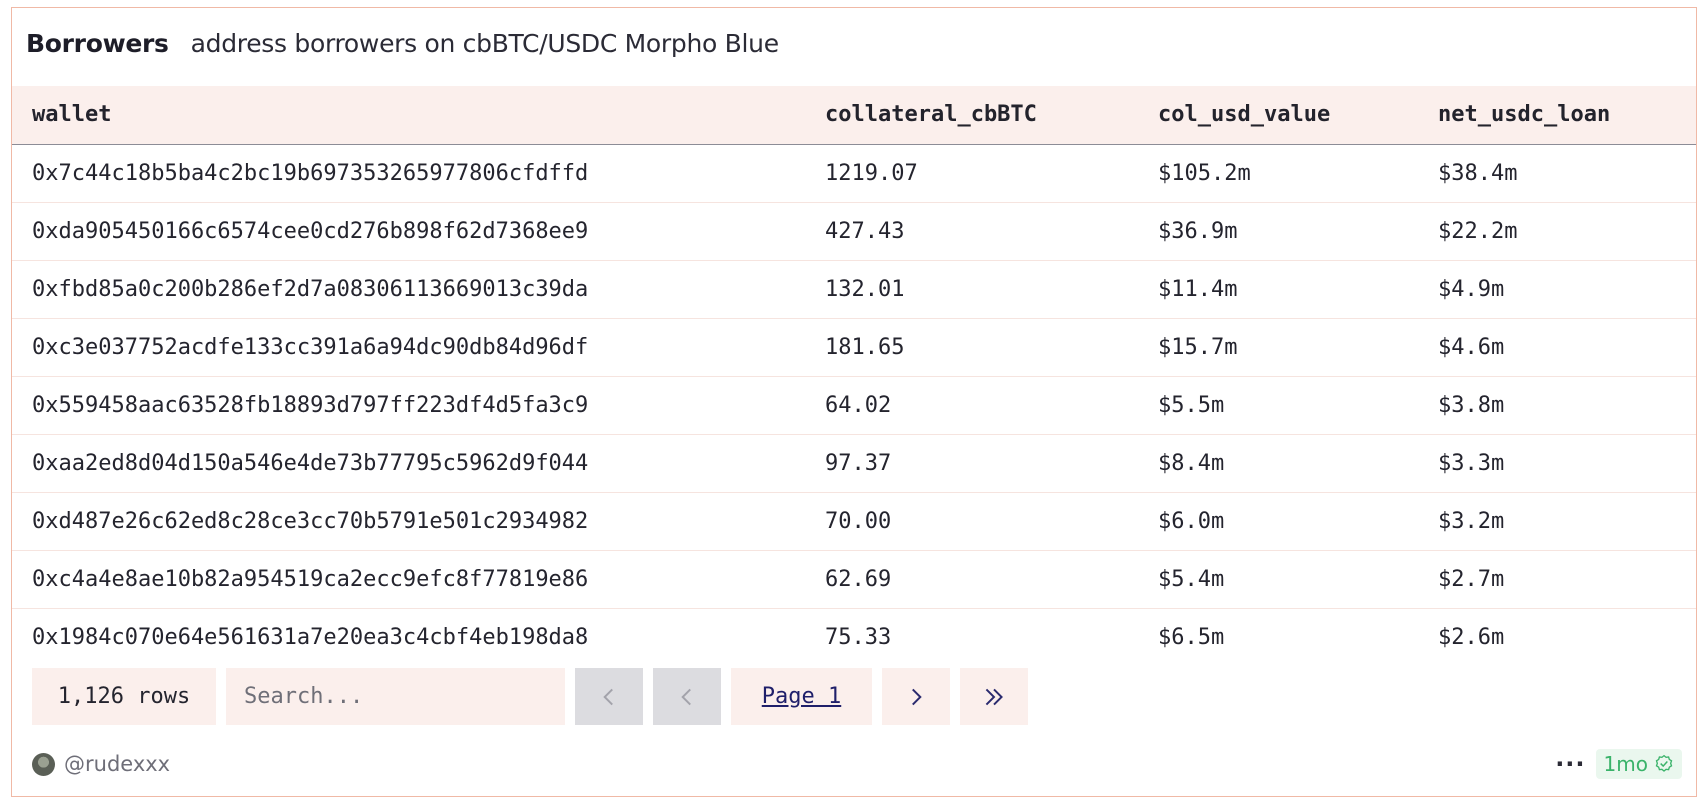 This screenshot has height=810, width=1706. I want to click on age-badge: 1mo, so click(1638, 764).